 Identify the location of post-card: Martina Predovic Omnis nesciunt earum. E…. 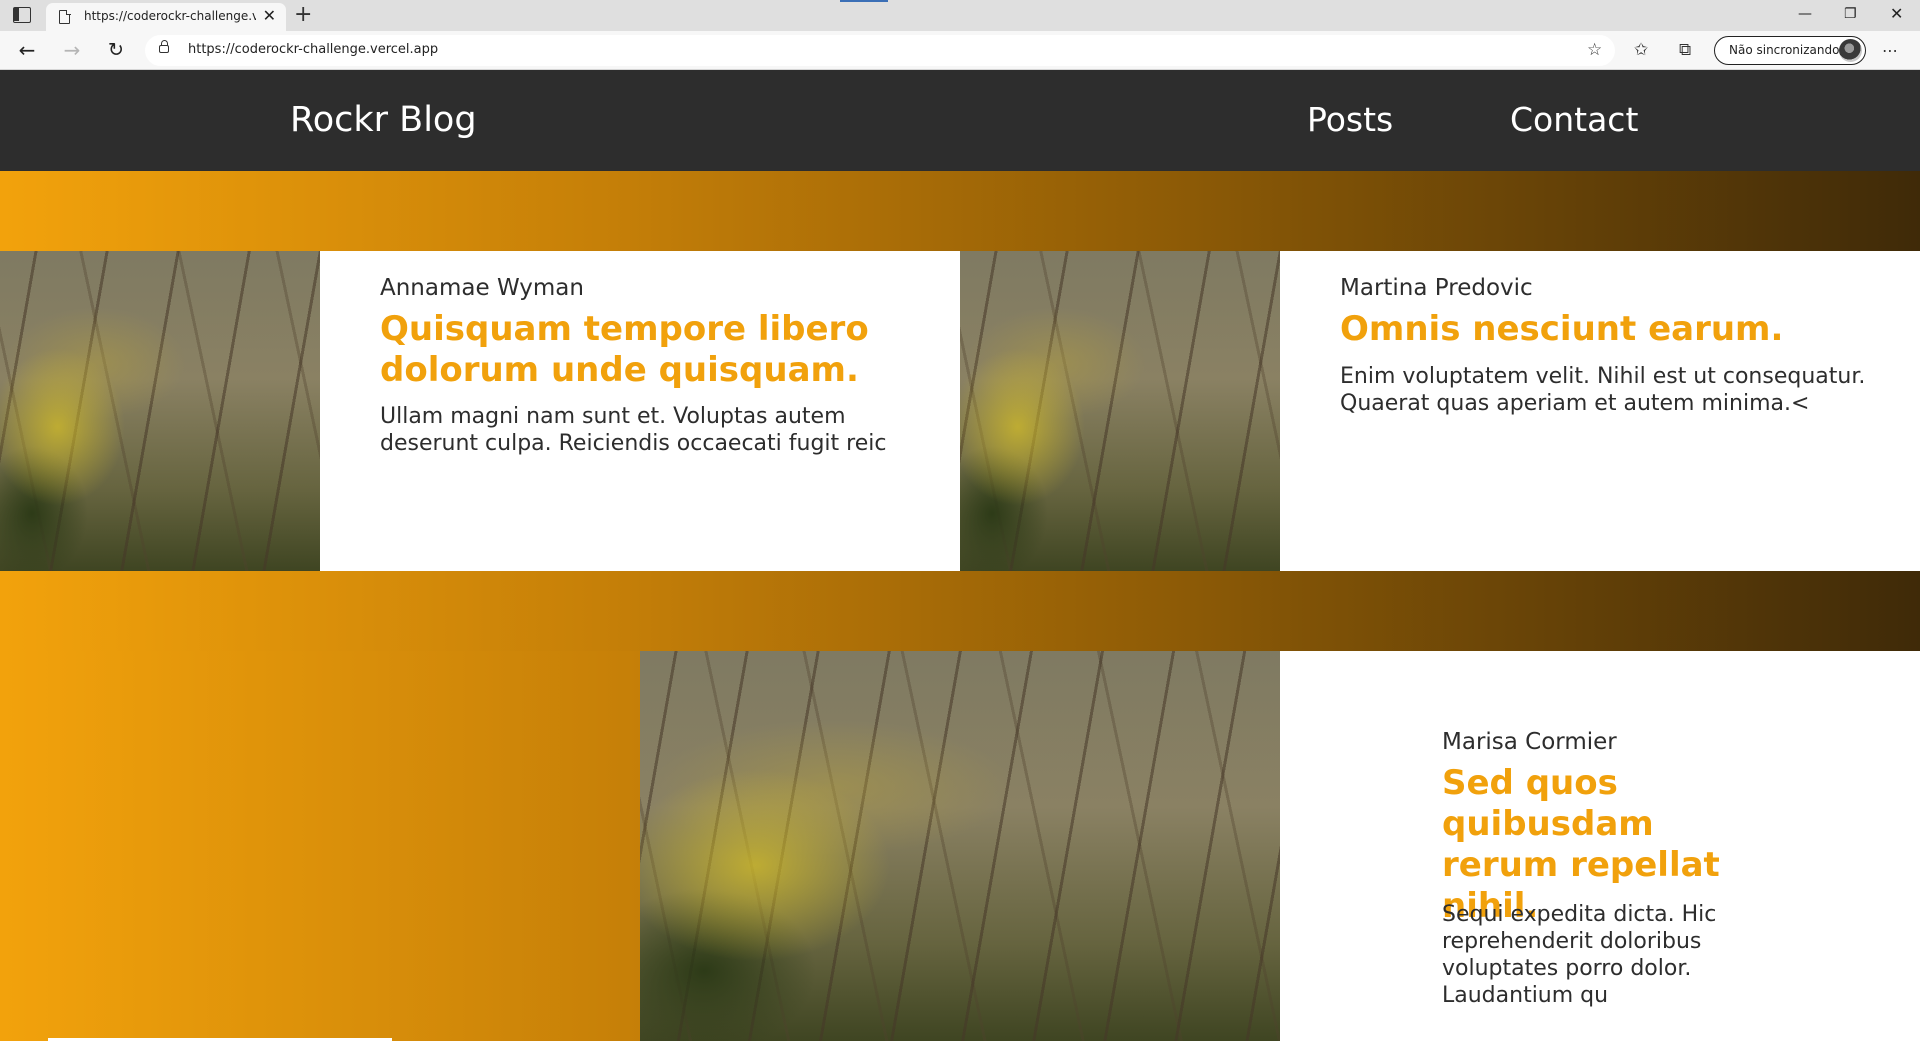
(1600, 411).